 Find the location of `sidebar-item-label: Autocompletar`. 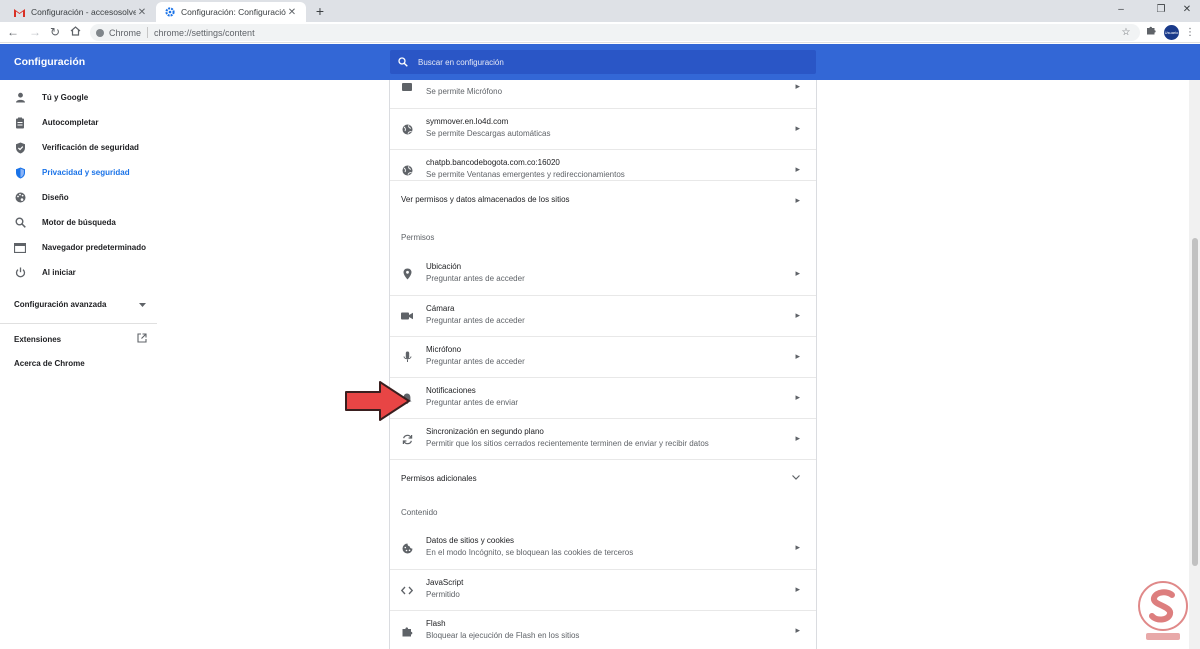

sidebar-item-label: Autocompletar is located at coordinates (70, 122).